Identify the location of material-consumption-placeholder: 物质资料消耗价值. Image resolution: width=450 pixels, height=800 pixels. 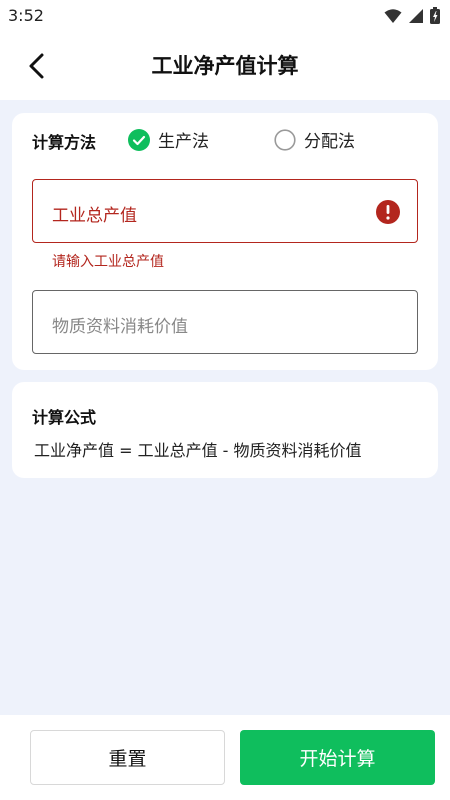
(120, 327).